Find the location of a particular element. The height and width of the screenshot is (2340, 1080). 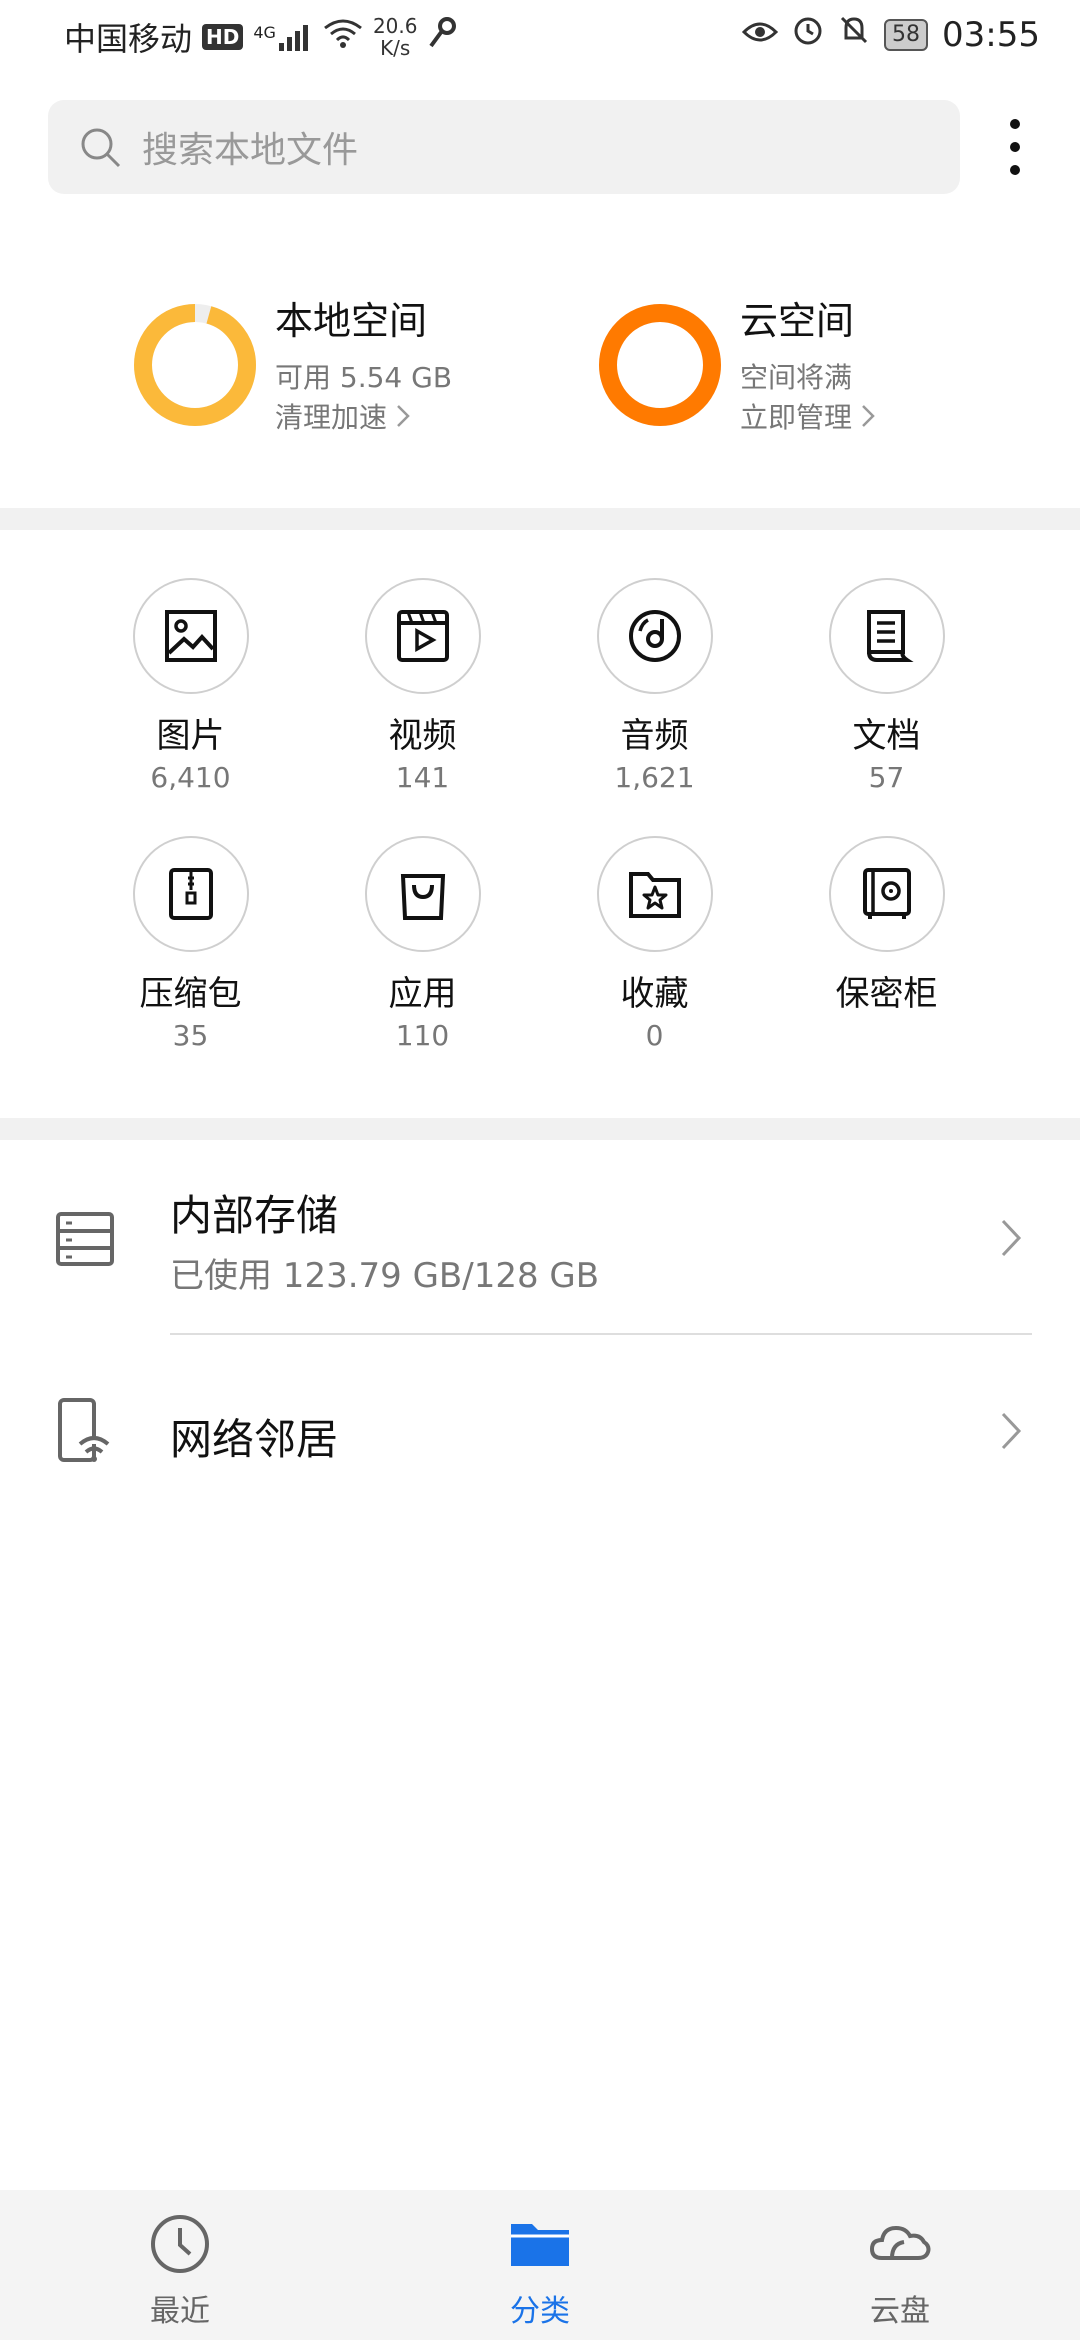

category-count: 141 is located at coordinates (422, 777).